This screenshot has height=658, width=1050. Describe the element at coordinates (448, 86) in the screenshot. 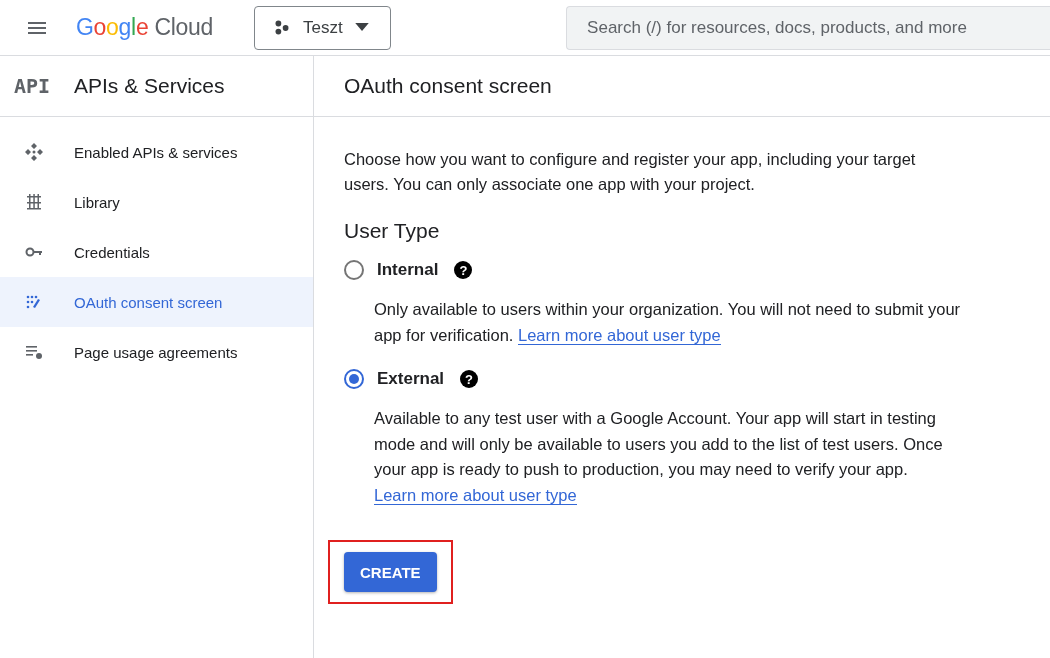

I see `page-title: OAuth consent screen` at that location.